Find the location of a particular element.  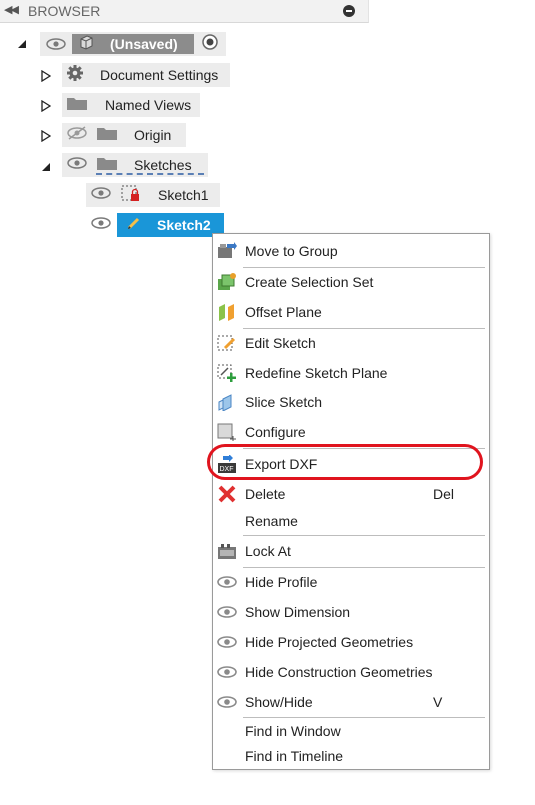

tree-item-sketch1: Sketch1 is located at coordinates (153, 195).